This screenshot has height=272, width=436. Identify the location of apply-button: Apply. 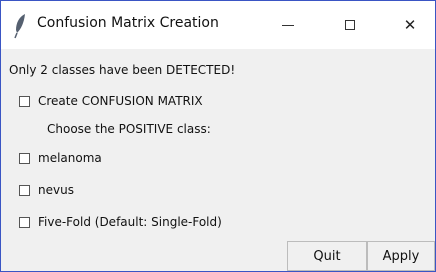
(401, 256).